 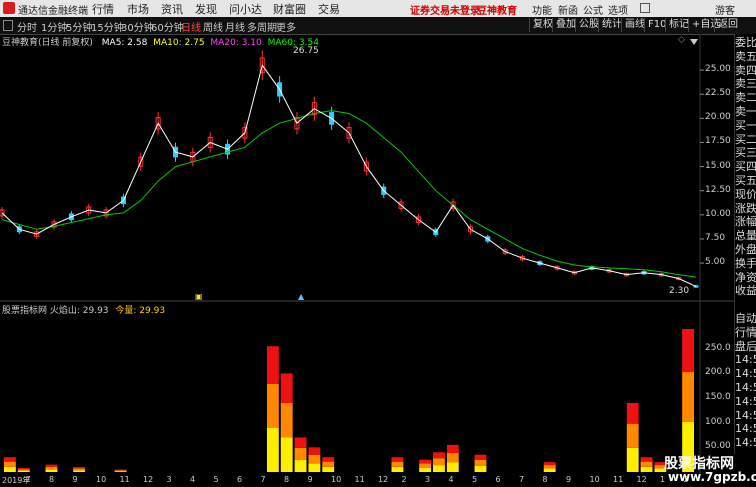 I want to click on side-panel-item: 卖五, so click(x=745, y=56).